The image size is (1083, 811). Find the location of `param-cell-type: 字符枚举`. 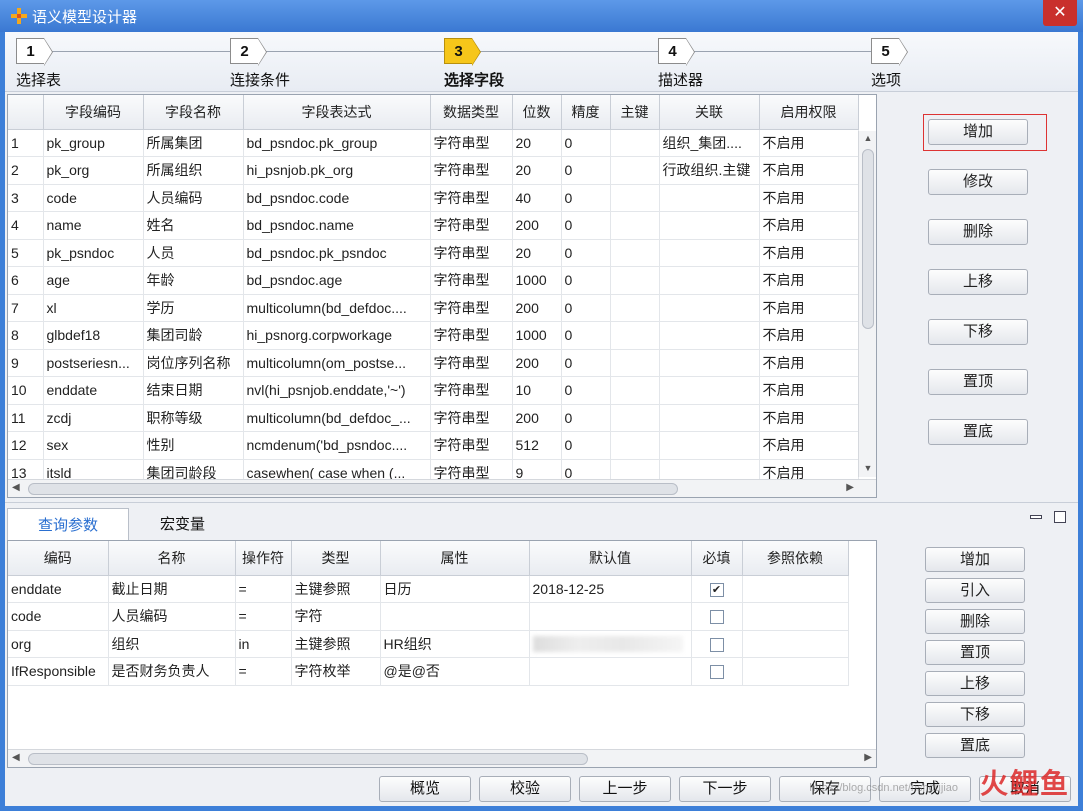

param-cell-type: 字符枚举 is located at coordinates (336, 671).